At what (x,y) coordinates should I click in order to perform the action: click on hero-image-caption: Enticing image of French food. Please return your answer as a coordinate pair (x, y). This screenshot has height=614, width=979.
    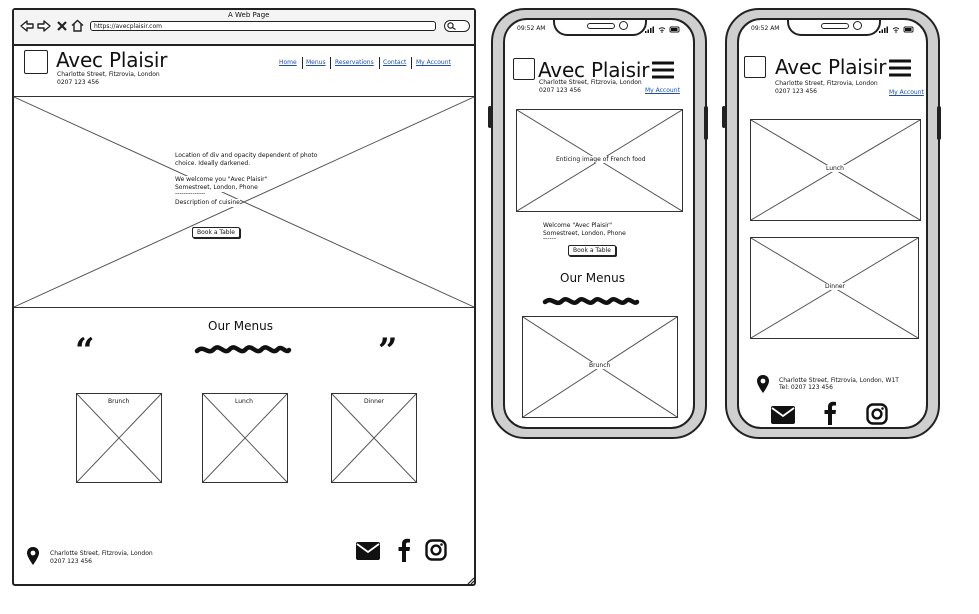
    Looking at the image, I should click on (601, 159).